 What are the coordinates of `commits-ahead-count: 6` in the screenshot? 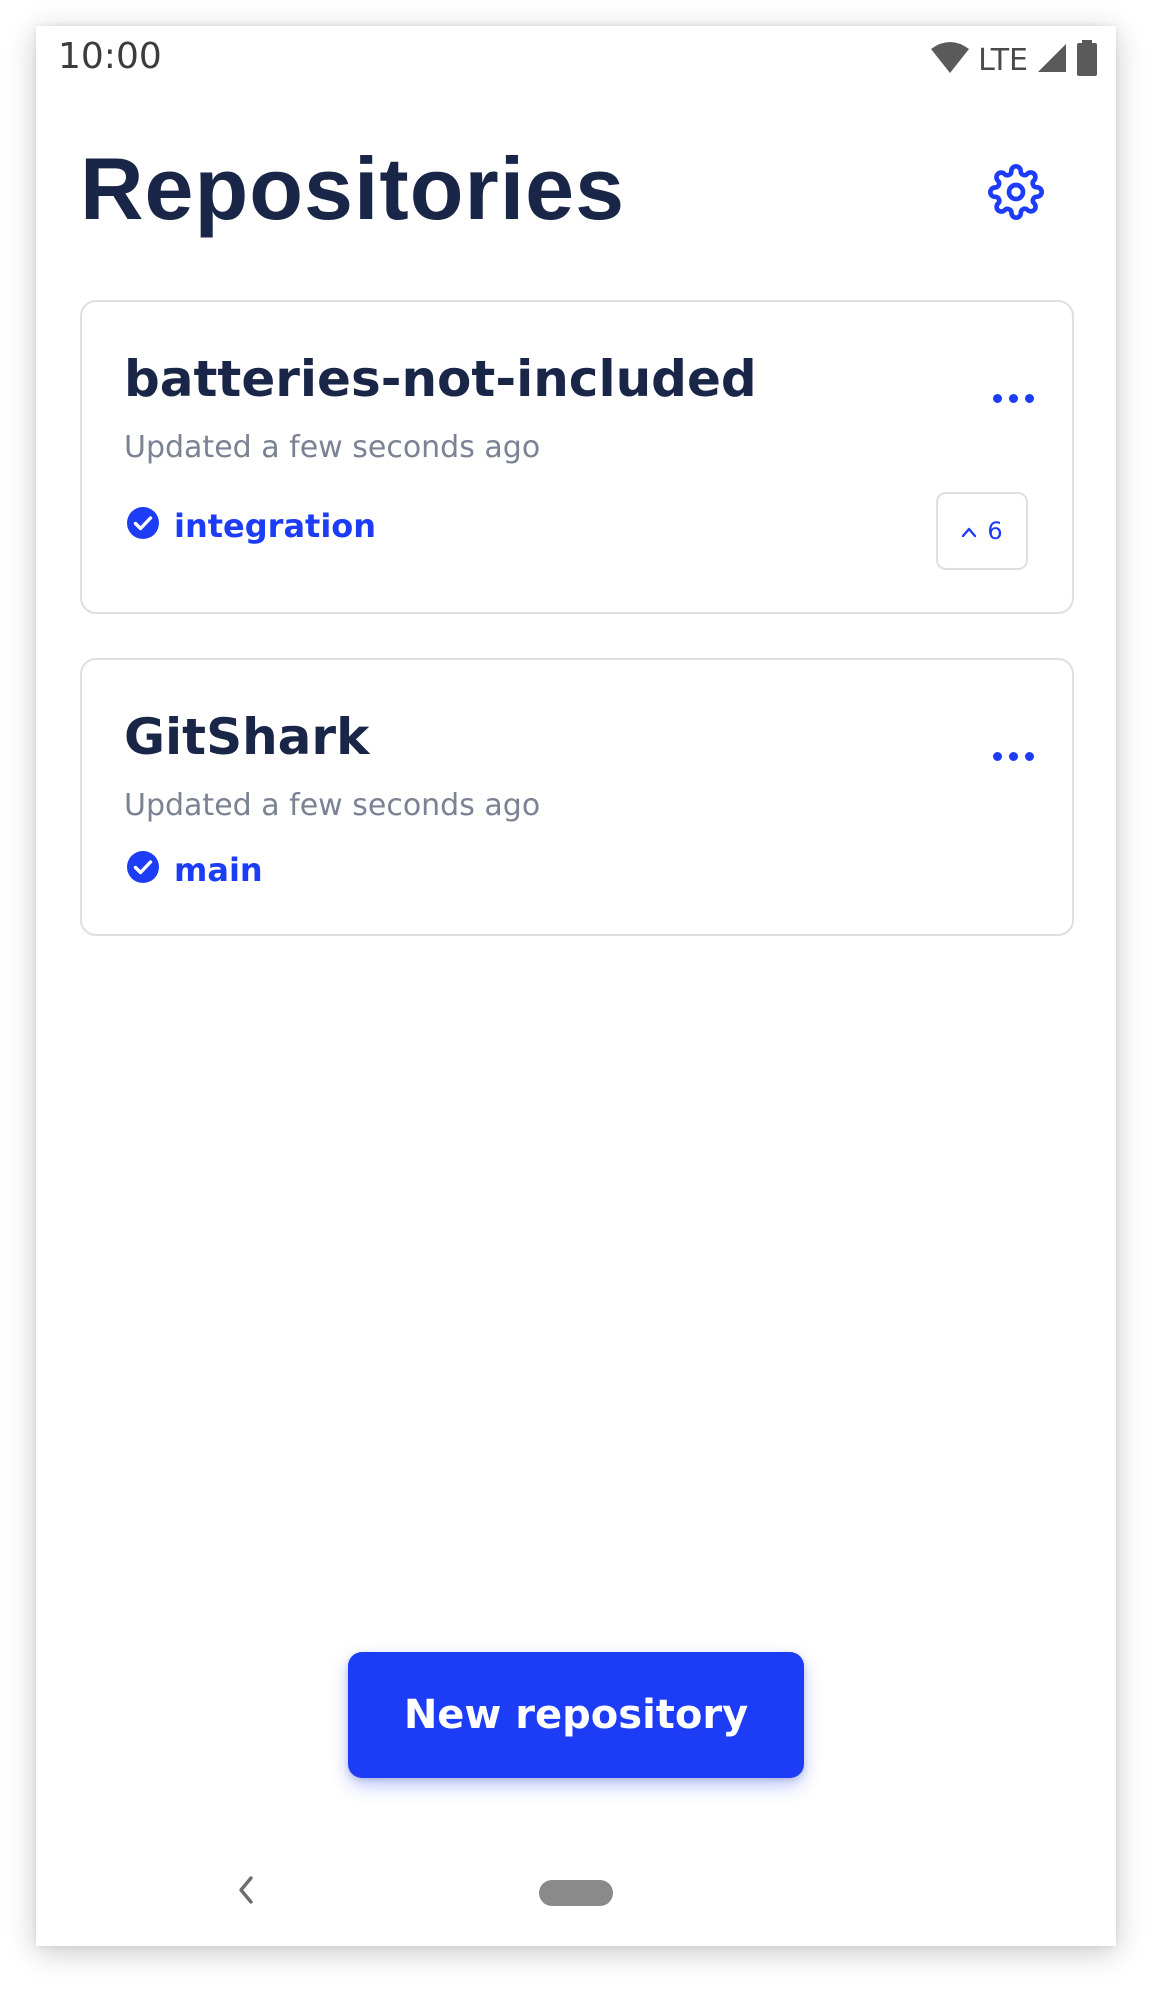 It's located at (995, 531).